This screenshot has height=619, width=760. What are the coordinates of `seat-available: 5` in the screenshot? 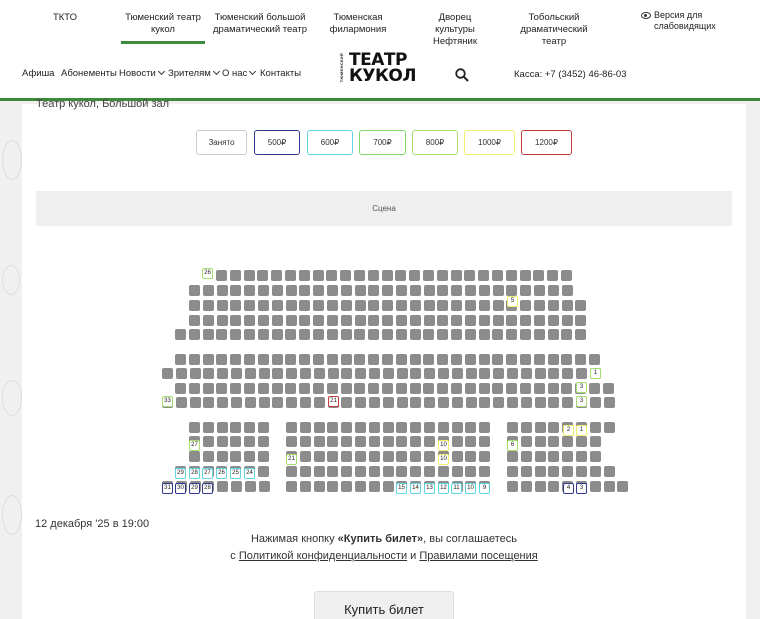 It's located at (512, 301).